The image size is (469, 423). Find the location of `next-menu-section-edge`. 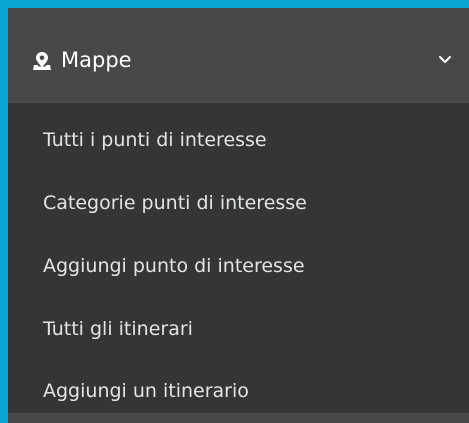

next-menu-section-edge is located at coordinates (238, 418).